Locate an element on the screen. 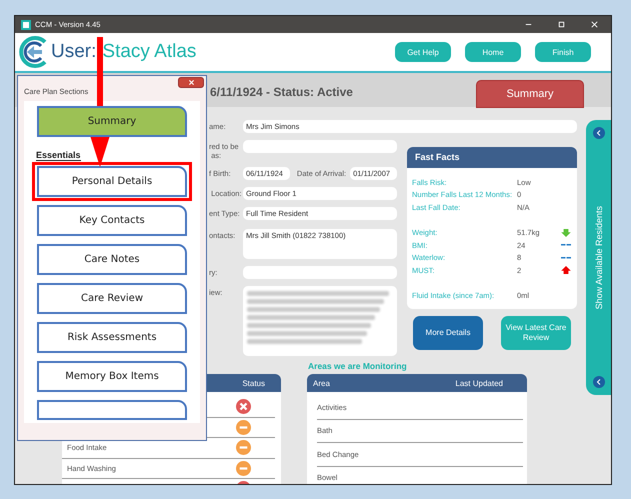 The width and height of the screenshot is (631, 499). user-label: User: is located at coordinates (73, 52).